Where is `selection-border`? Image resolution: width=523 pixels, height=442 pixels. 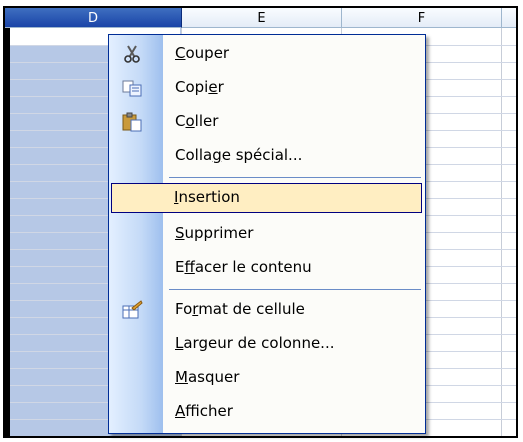 selection-border is located at coordinates (7, 232).